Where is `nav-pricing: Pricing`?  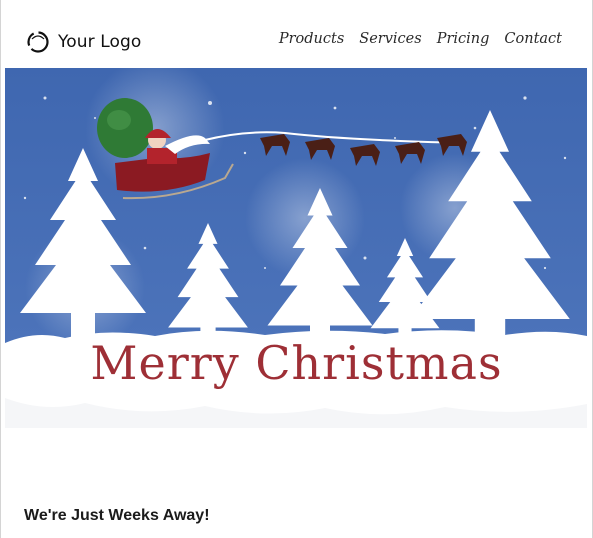
nav-pricing: Pricing is located at coordinates (463, 39).